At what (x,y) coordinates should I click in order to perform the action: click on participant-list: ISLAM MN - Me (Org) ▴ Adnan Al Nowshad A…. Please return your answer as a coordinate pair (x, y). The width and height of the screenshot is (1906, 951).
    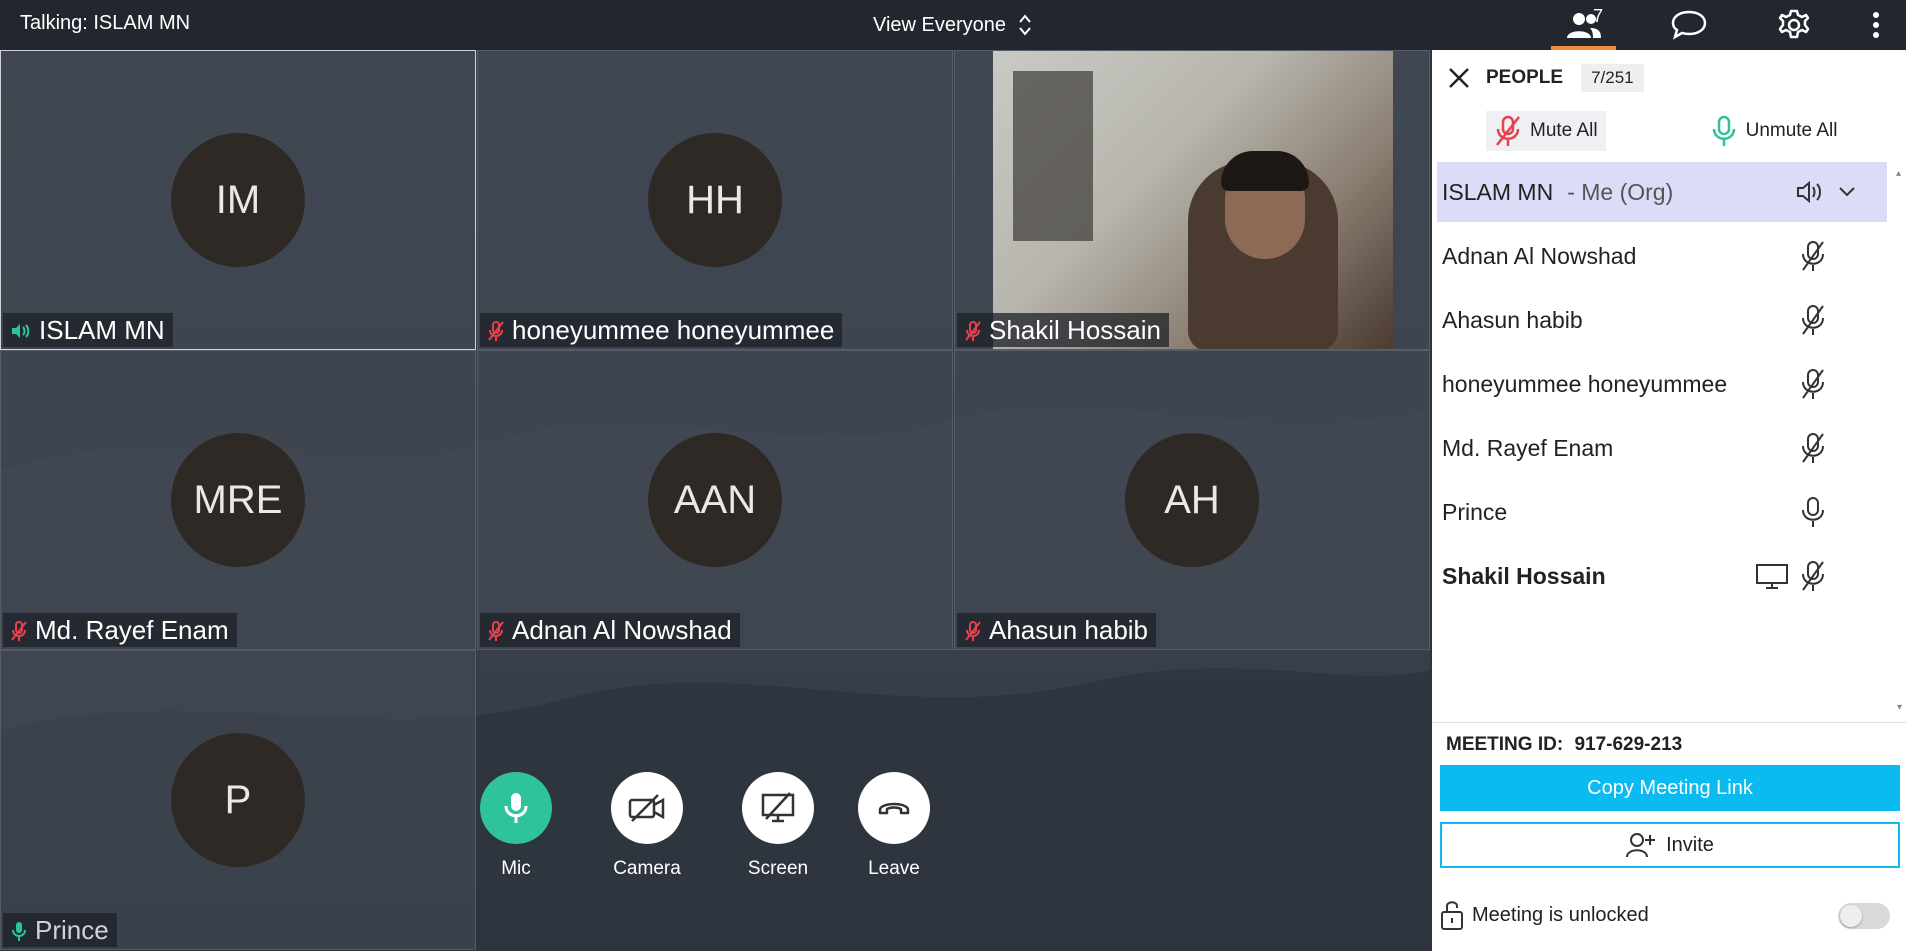
    Looking at the image, I should click on (1669, 385).